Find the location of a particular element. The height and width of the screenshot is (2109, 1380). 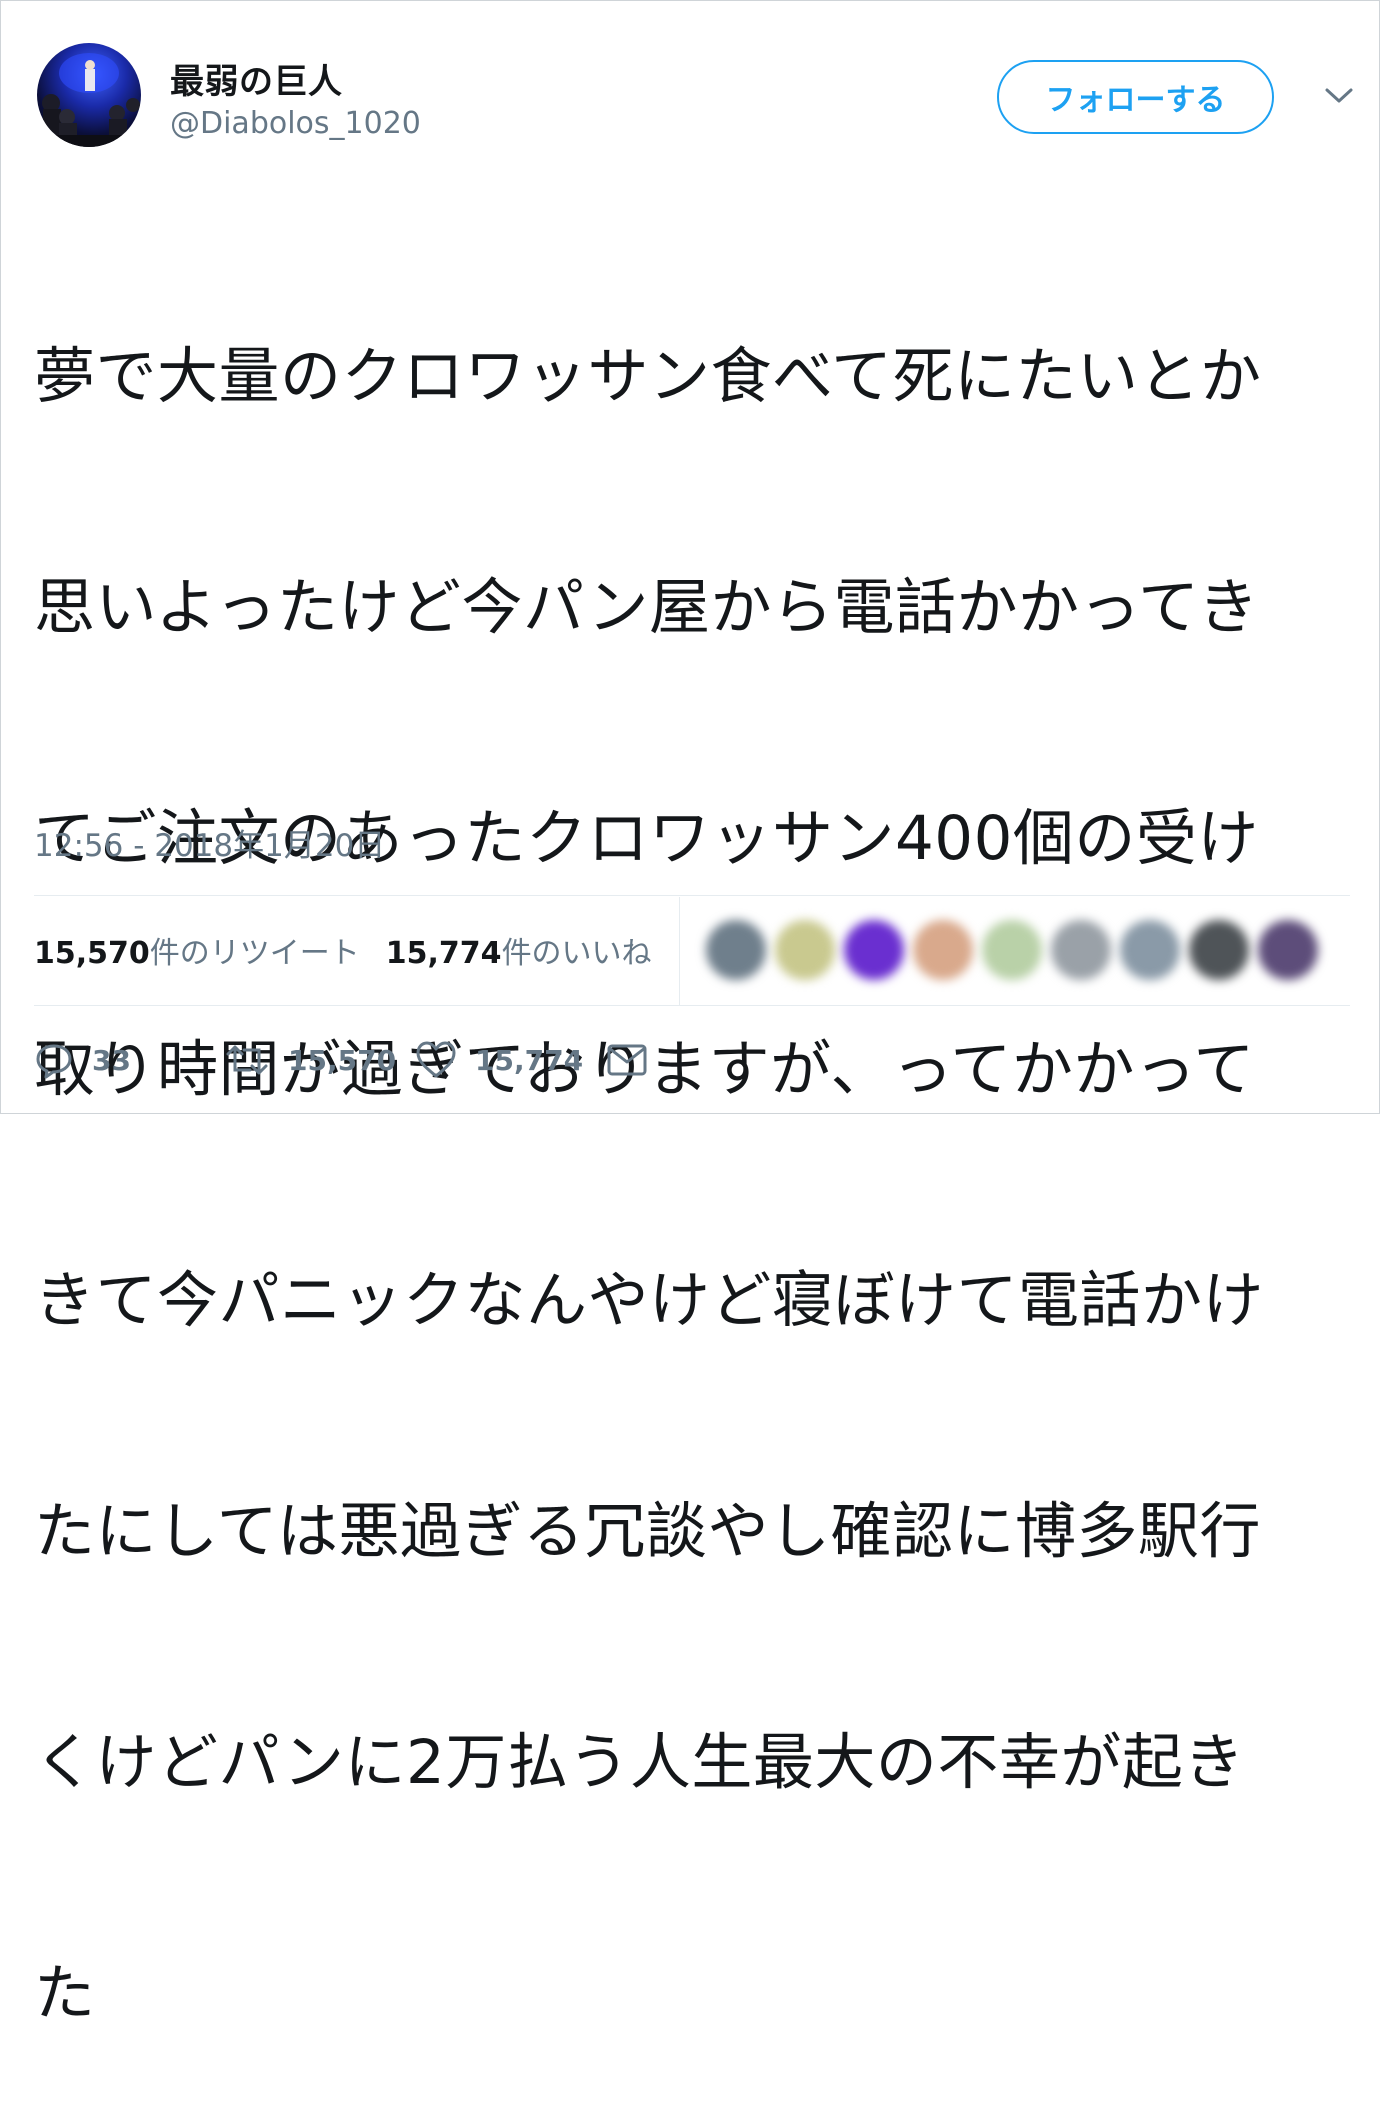

retweet-icon is located at coordinates (247, 1060).